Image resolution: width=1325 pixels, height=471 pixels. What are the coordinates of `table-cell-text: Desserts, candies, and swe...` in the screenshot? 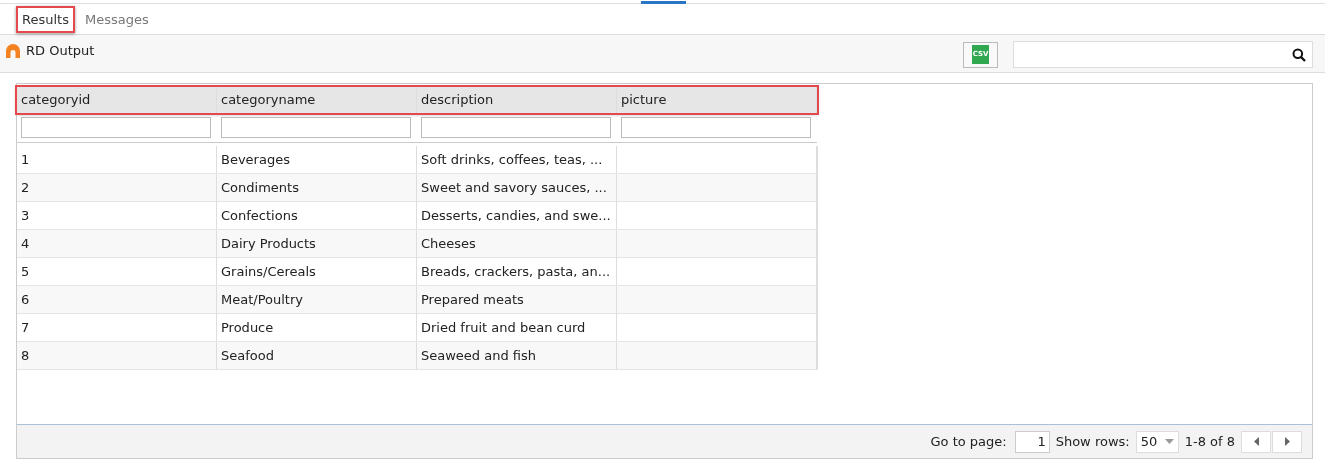 It's located at (516, 215).